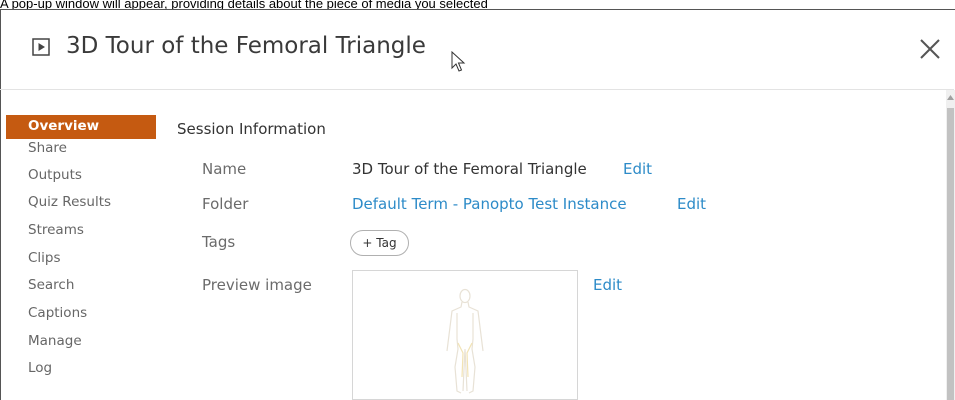 The width and height of the screenshot is (955, 400). I want to click on play-icon, so click(41, 47).